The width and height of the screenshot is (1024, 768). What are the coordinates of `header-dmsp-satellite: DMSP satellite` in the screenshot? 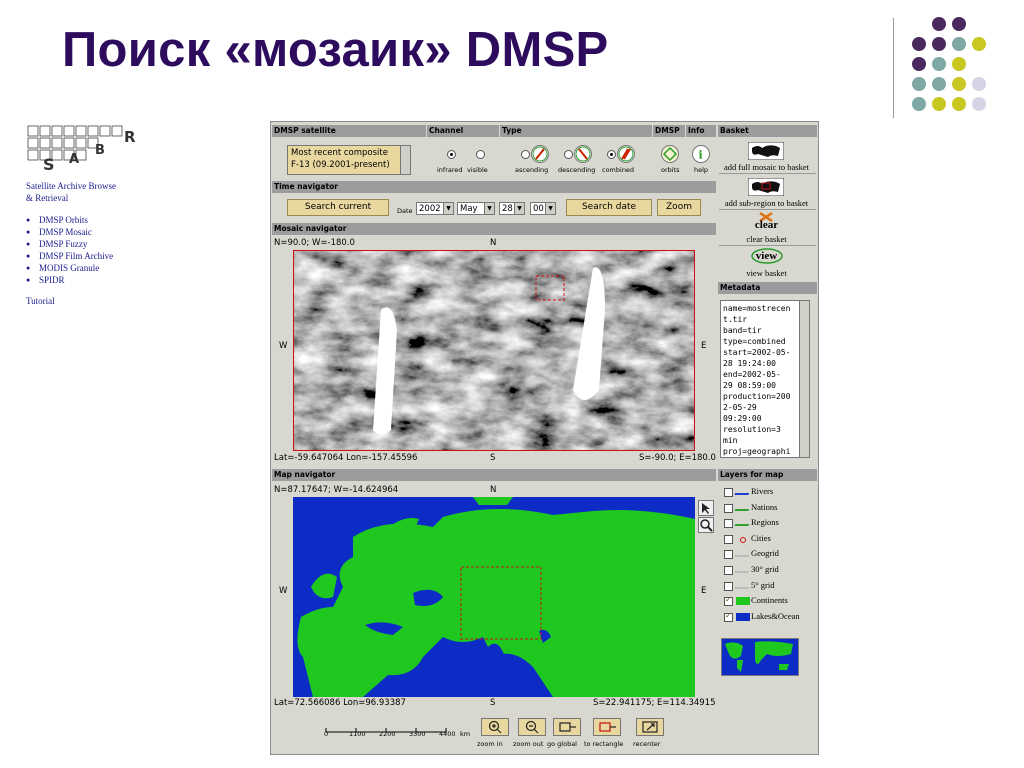 It's located at (349, 131).